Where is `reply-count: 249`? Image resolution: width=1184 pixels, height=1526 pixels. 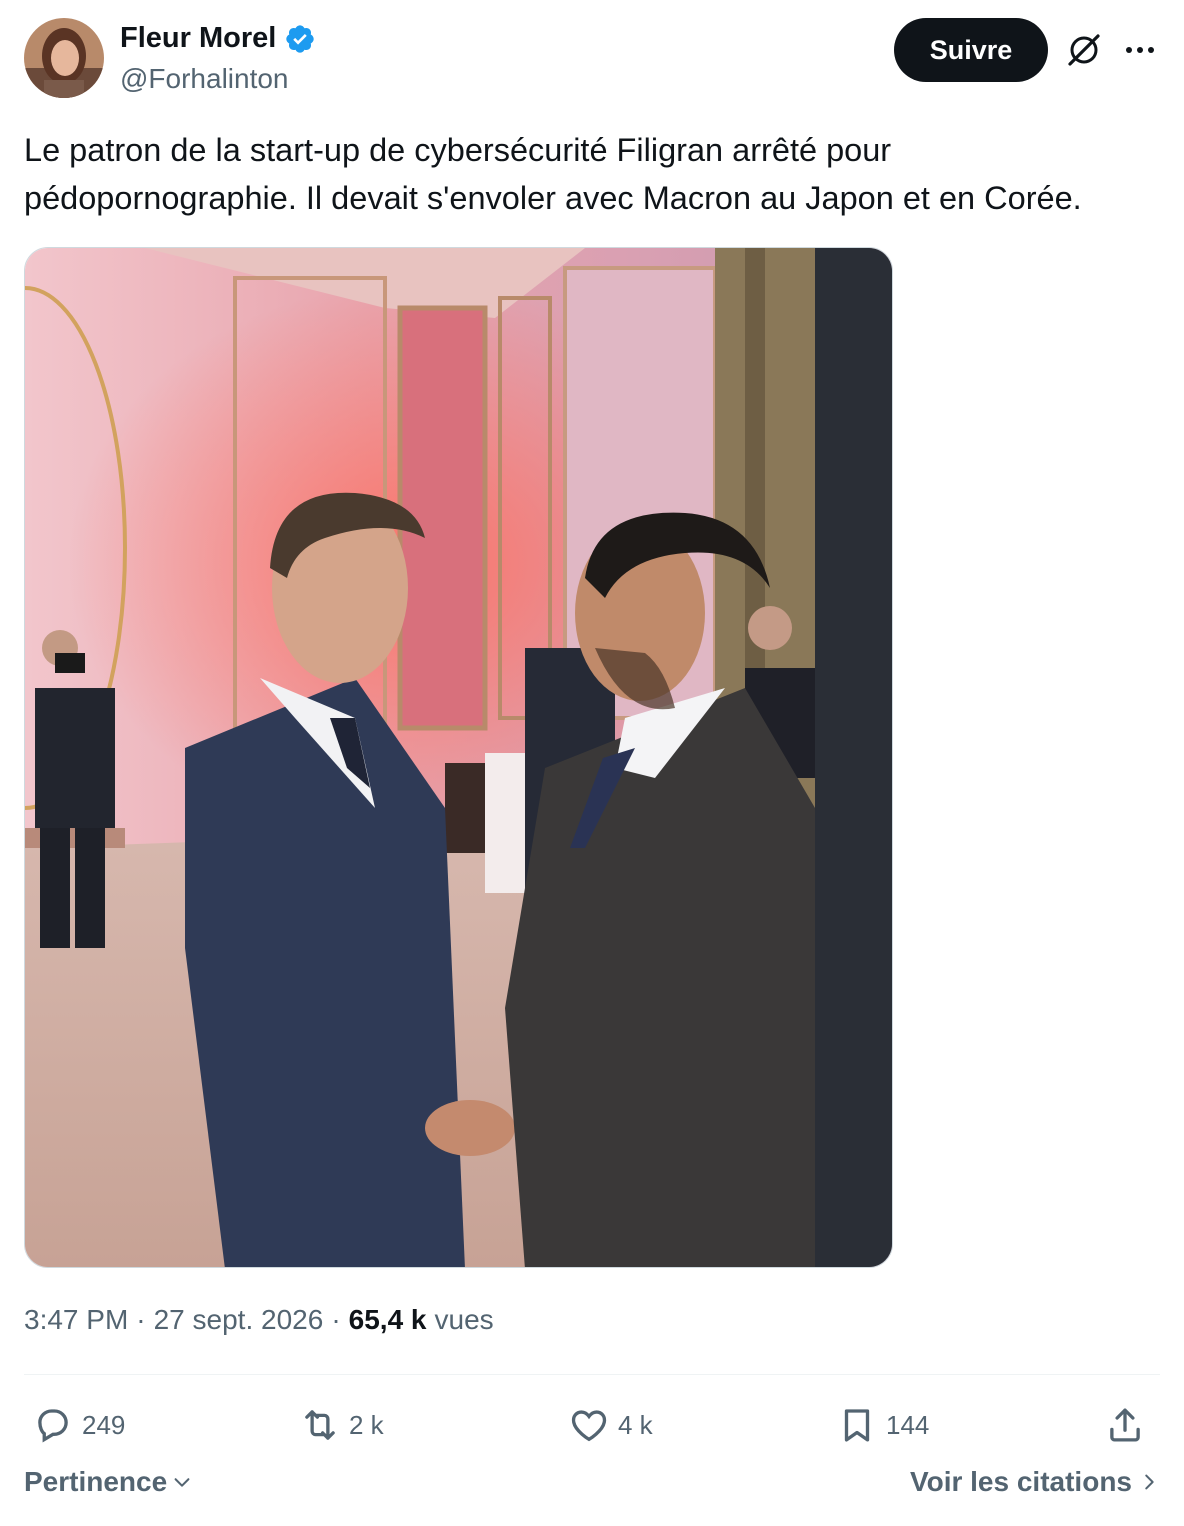 reply-count: 249 is located at coordinates (104, 1424).